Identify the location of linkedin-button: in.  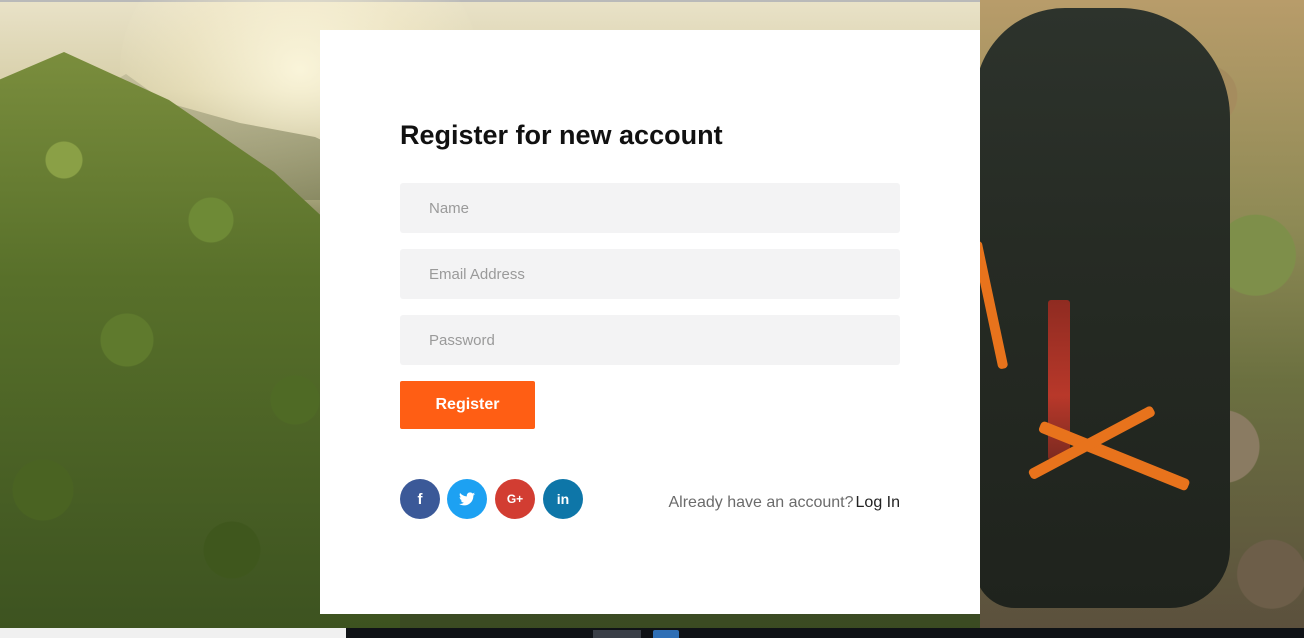
(563, 499).